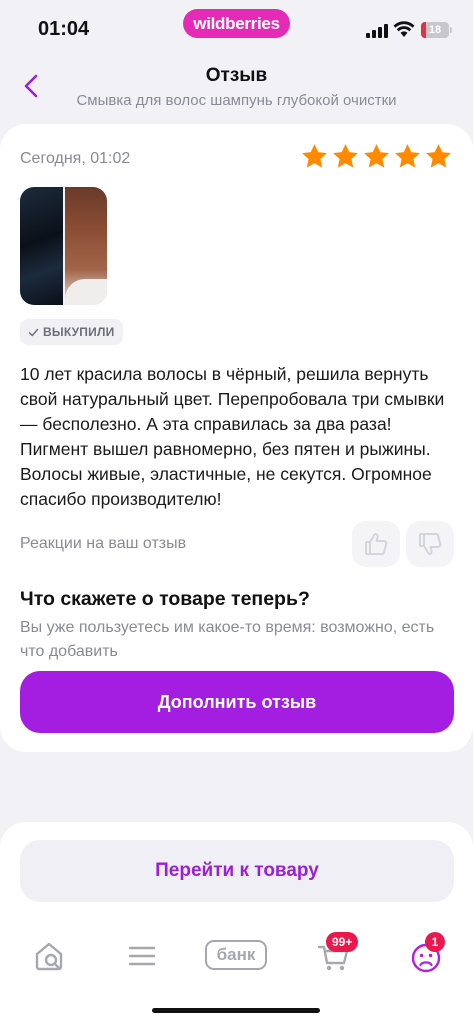 This screenshot has height=1024, width=473. What do you see at coordinates (103, 543) in the screenshot?
I see `reactions-label: Реакции на ваш отзыв` at bounding box center [103, 543].